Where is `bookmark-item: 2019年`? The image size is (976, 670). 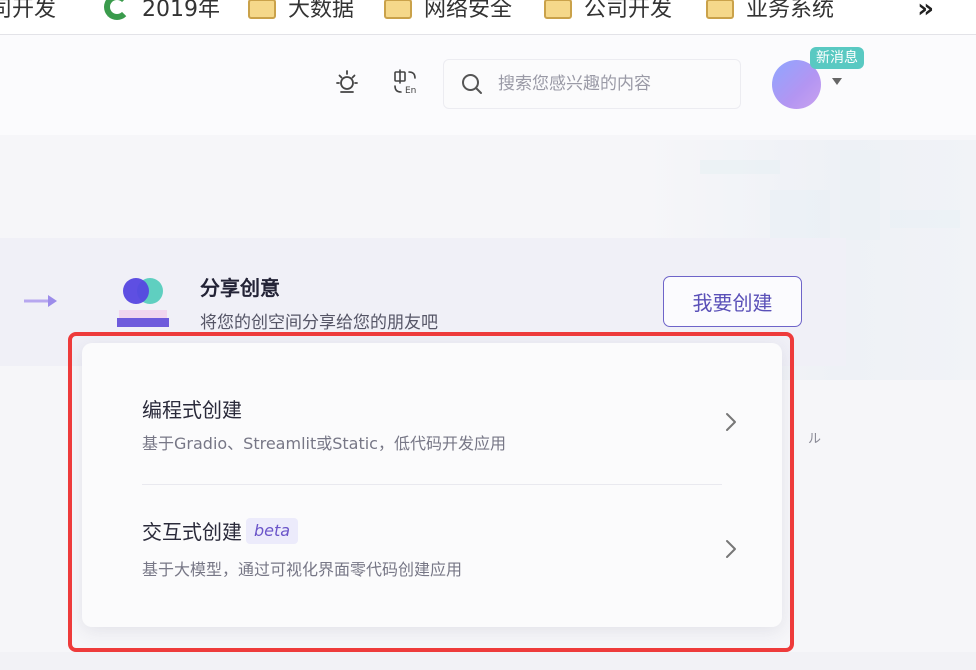 bookmark-item: 2019年 is located at coordinates (162, 11).